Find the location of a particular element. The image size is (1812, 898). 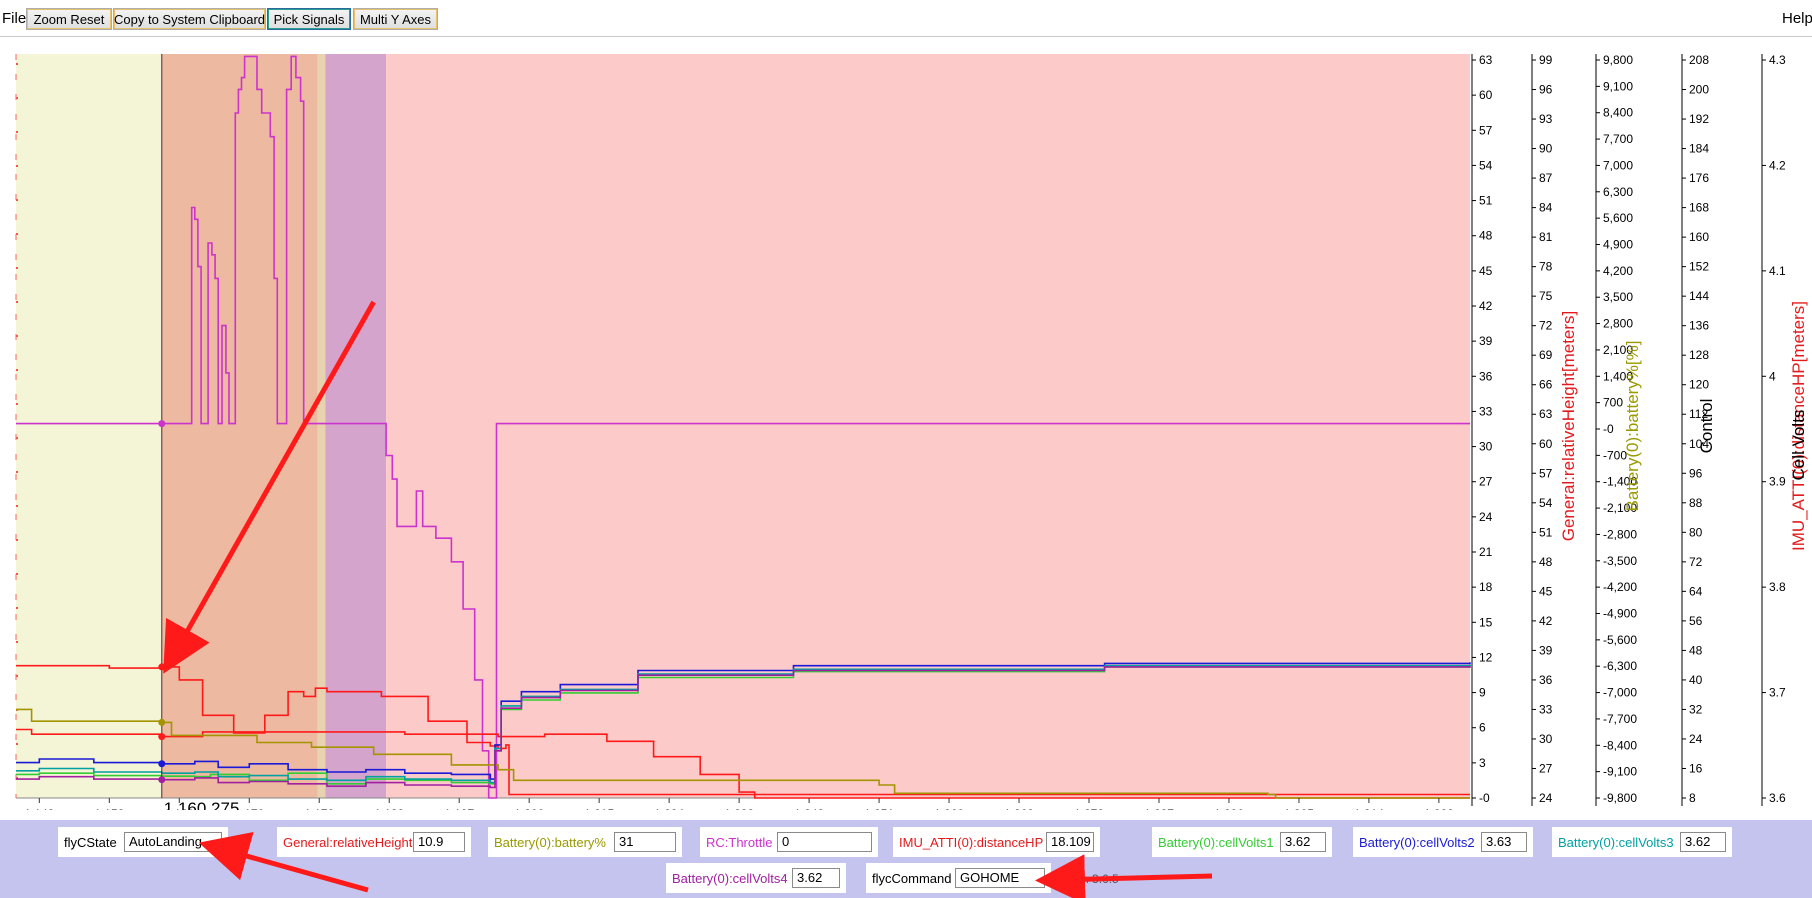

y-tick-label: 78 is located at coordinates (1546, 267).